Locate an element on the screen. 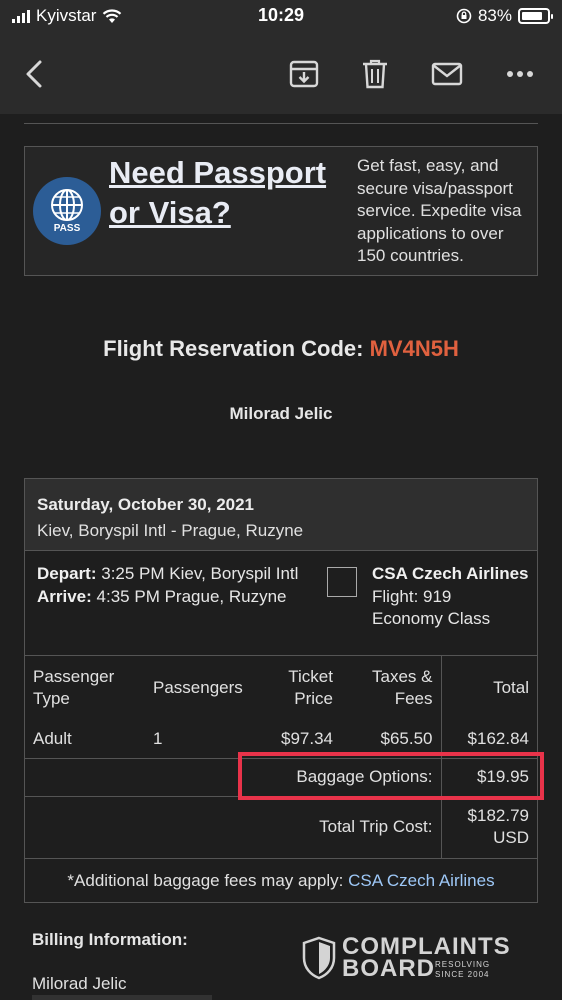 The width and height of the screenshot is (562, 1000). top-divider is located at coordinates (281, 119).